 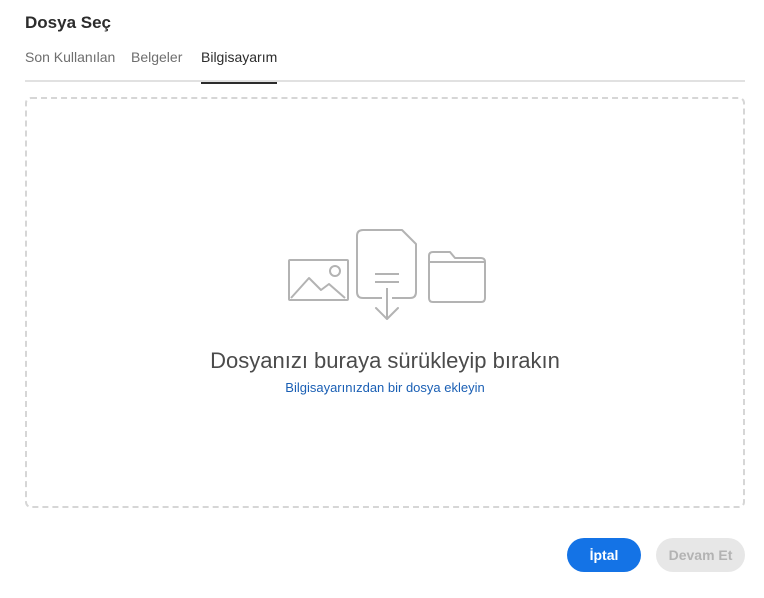 I want to click on browse-computer-link: Bilgisayarınızdan bir dosya ekleyin, so click(x=385, y=388).